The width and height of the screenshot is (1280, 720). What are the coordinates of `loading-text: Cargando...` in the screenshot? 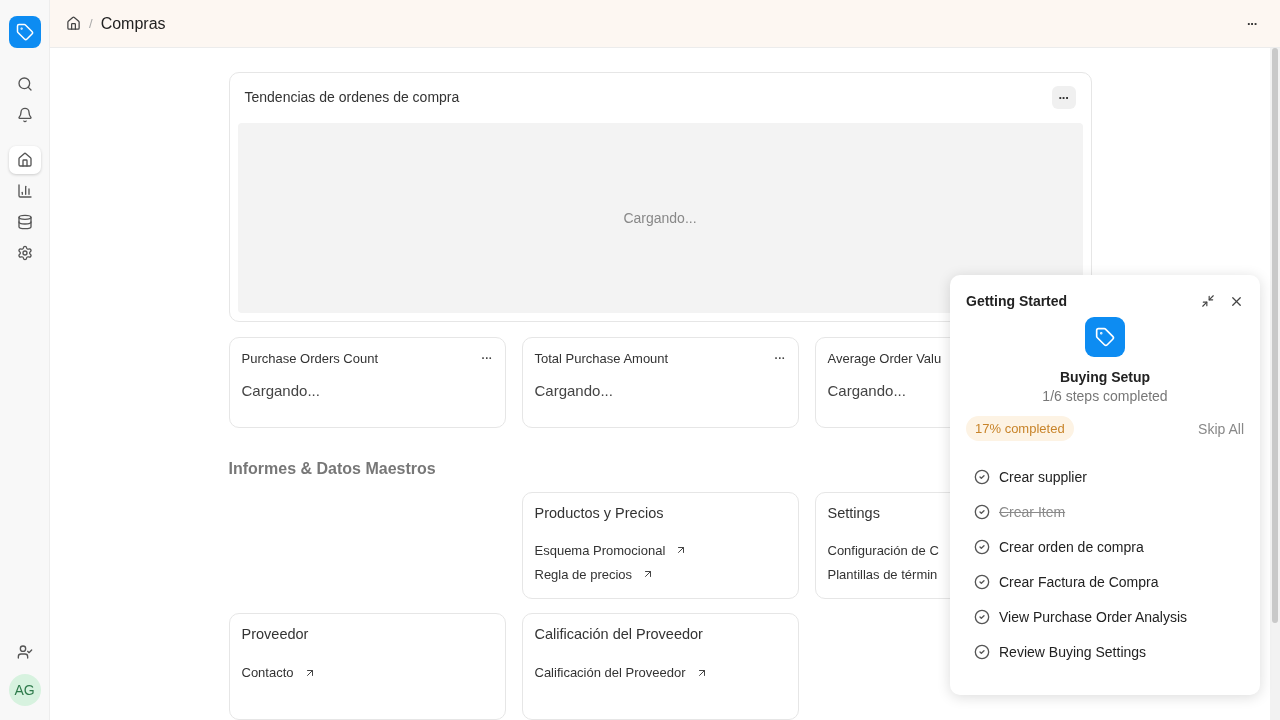 It's located at (660, 218).